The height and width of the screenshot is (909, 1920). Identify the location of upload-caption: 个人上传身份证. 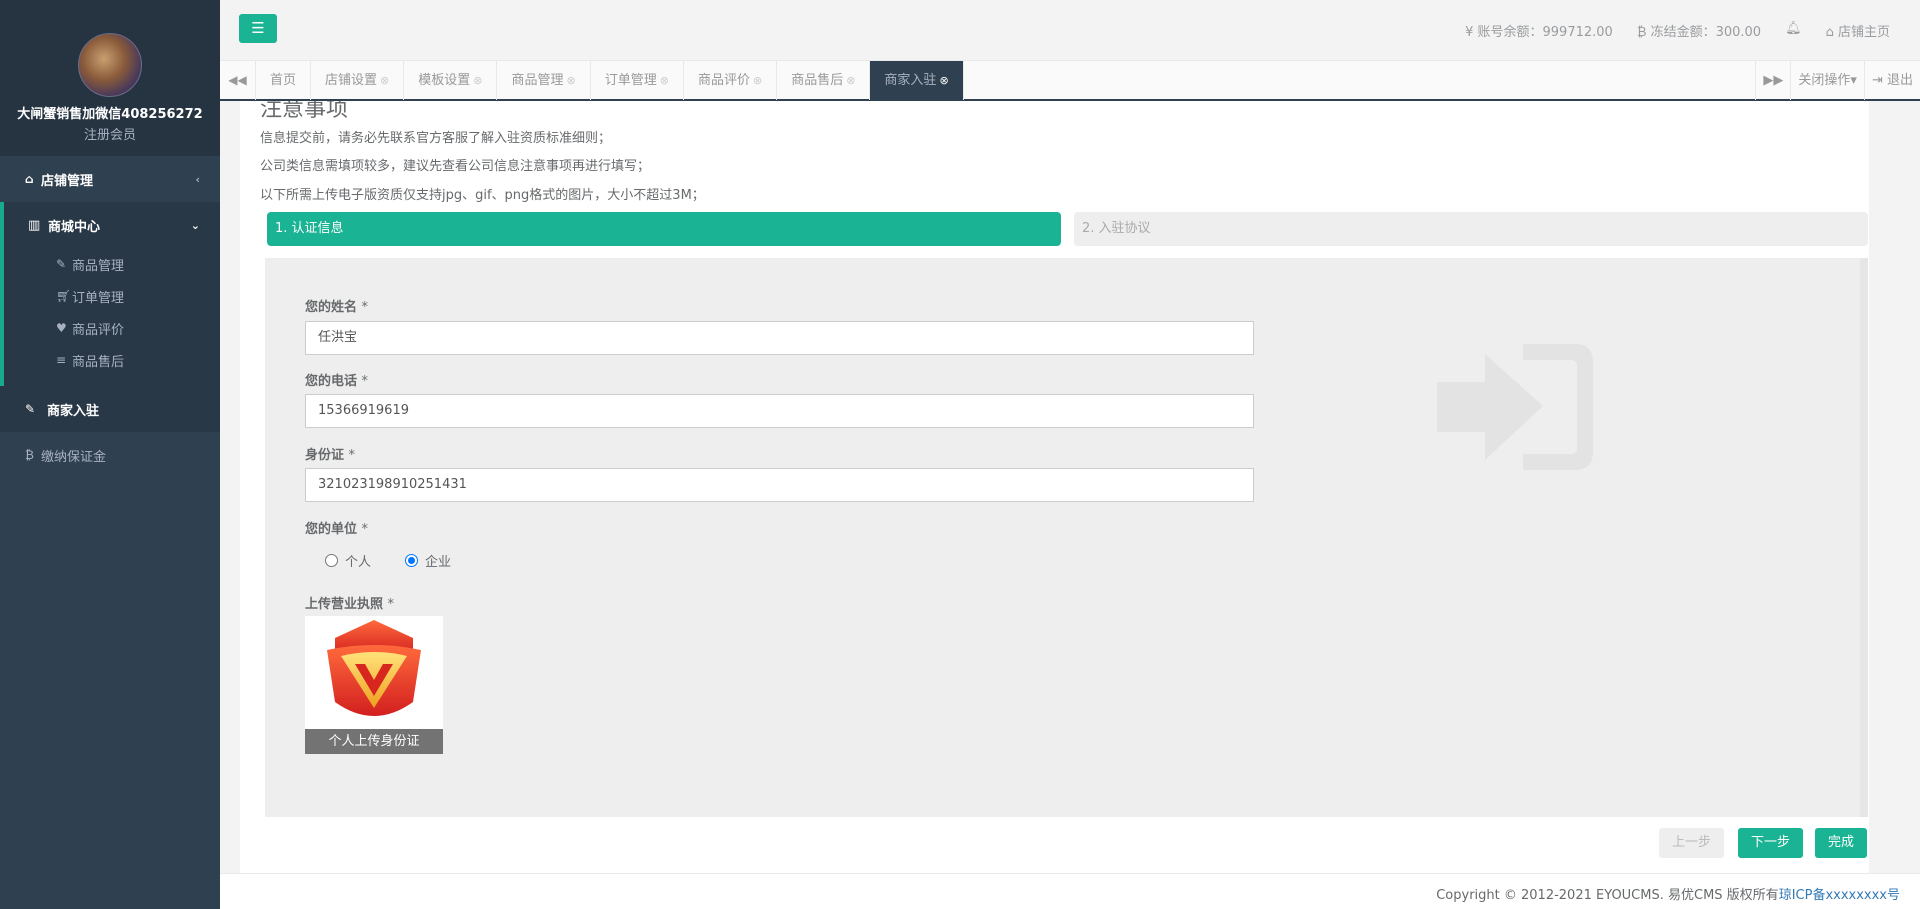
(374, 741).